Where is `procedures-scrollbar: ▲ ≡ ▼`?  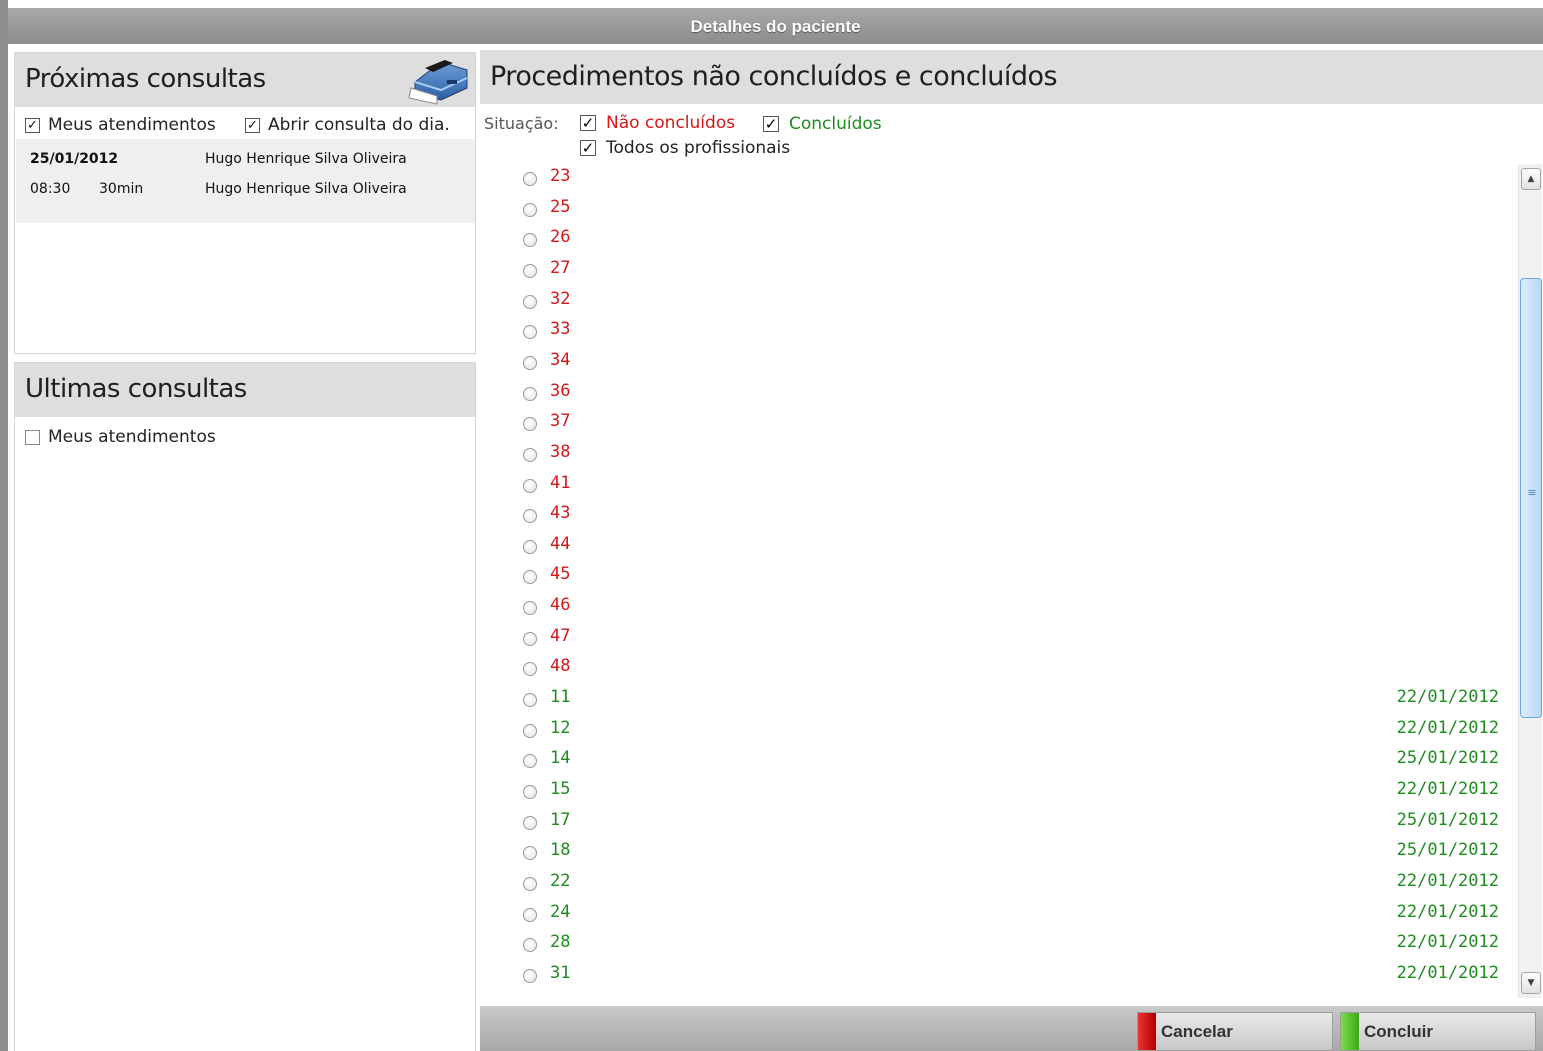 procedures-scrollbar: ▲ ≡ ▼ is located at coordinates (1530, 581).